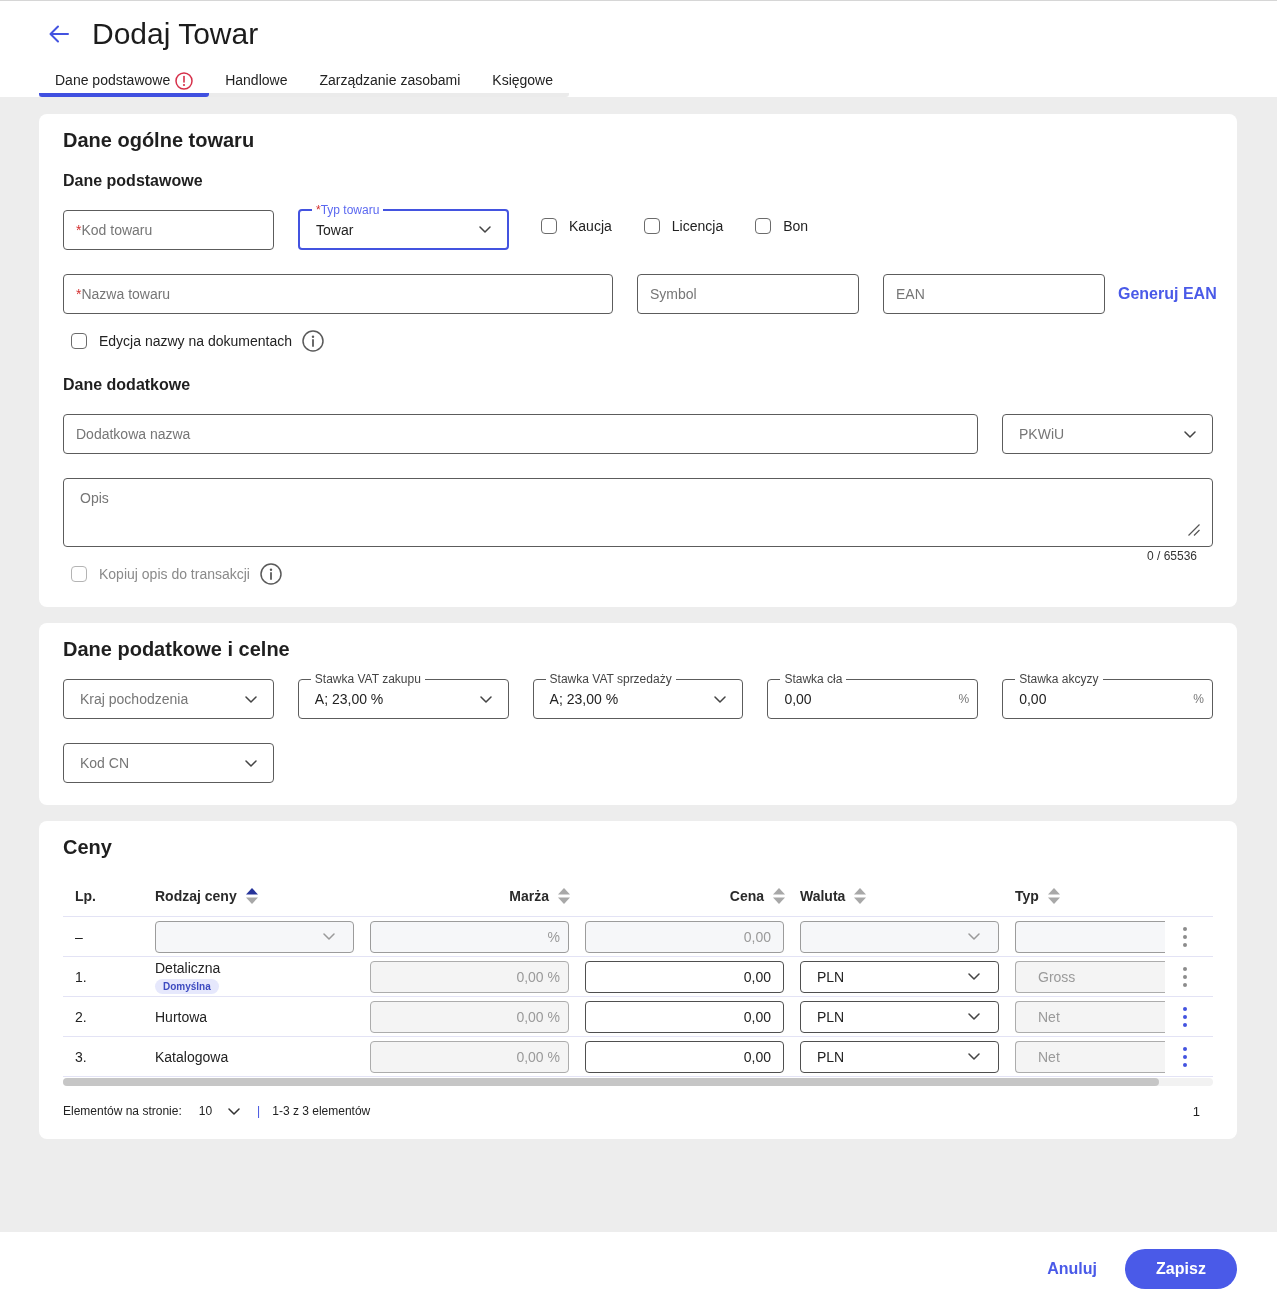  What do you see at coordinates (994, 294) in the screenshot?
I see `text-field: EAN` at bounding box center [994, 294].